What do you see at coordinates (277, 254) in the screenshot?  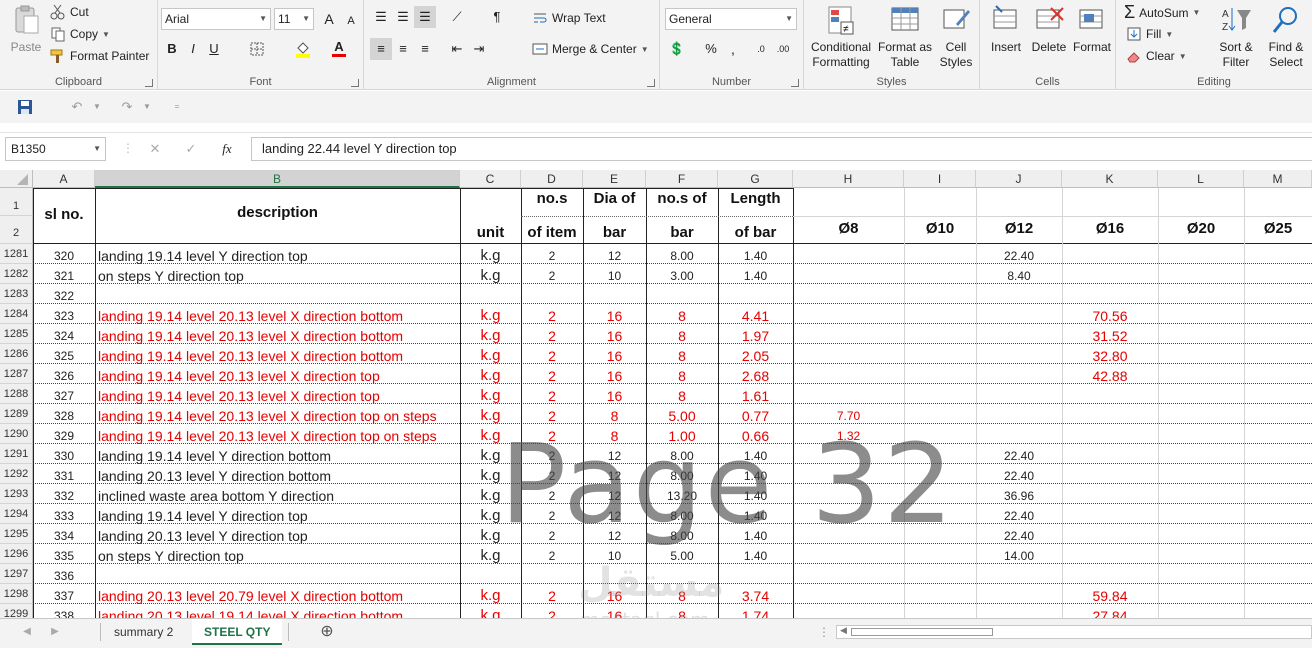 I see `cell-b: landing 19.14 level Y direction top` at bounding box center [277, 254].